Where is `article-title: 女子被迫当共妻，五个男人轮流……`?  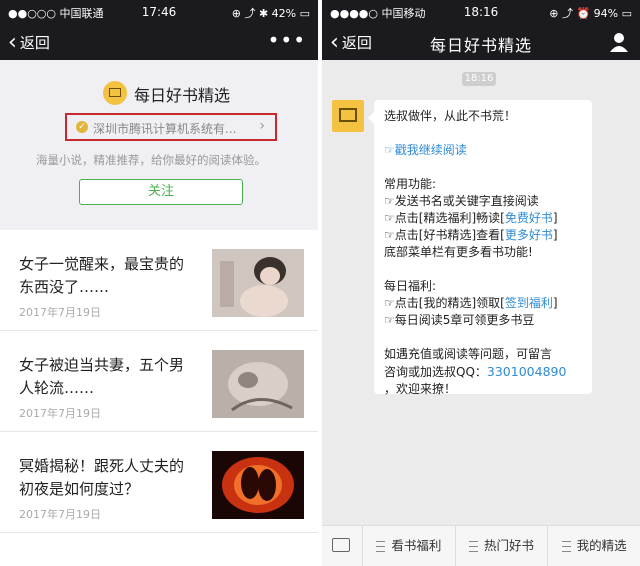
article-title: 女子被迫当共妻，五个男人轮流…… is located at coordinates (102, 376).